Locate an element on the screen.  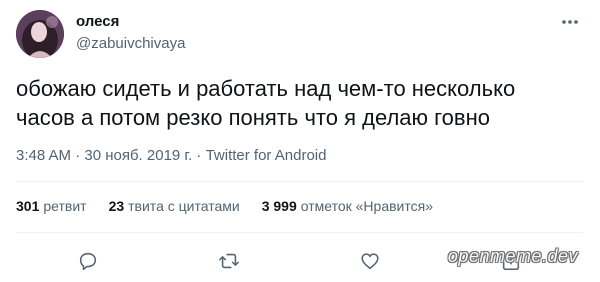
retweet-button is located at coordinates (229, 261).